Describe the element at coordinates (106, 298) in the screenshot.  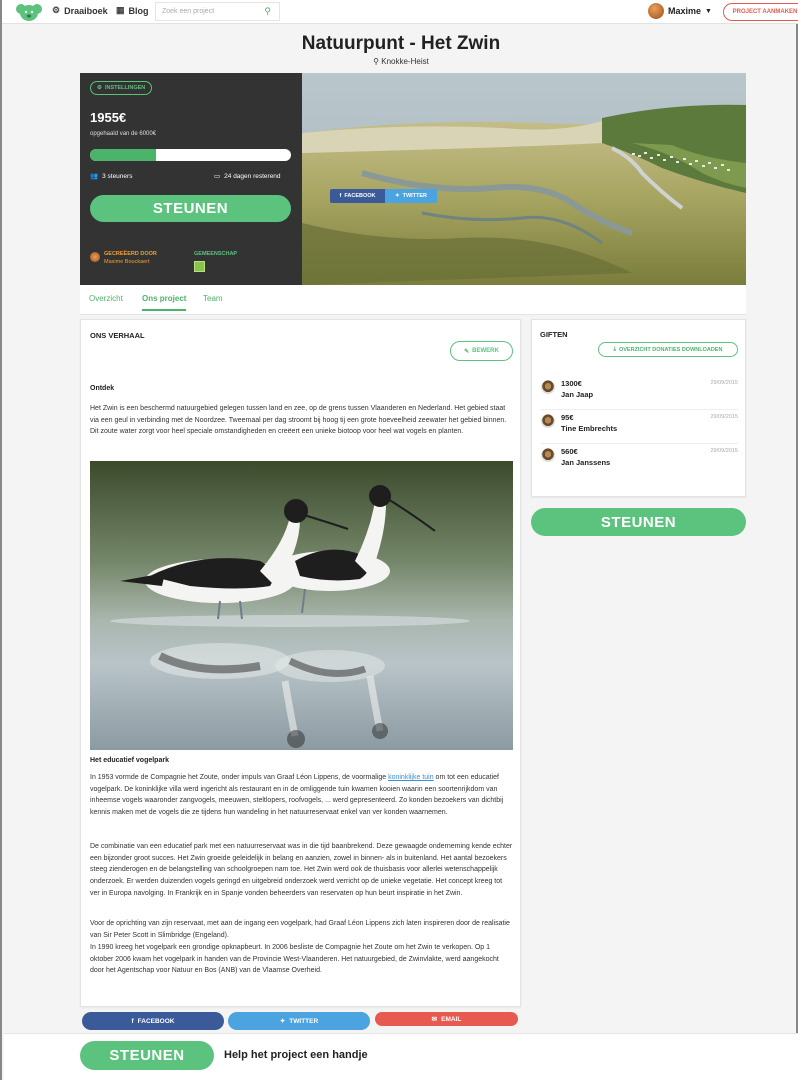
I see `tab-overzicht: Overzicht` at that location.